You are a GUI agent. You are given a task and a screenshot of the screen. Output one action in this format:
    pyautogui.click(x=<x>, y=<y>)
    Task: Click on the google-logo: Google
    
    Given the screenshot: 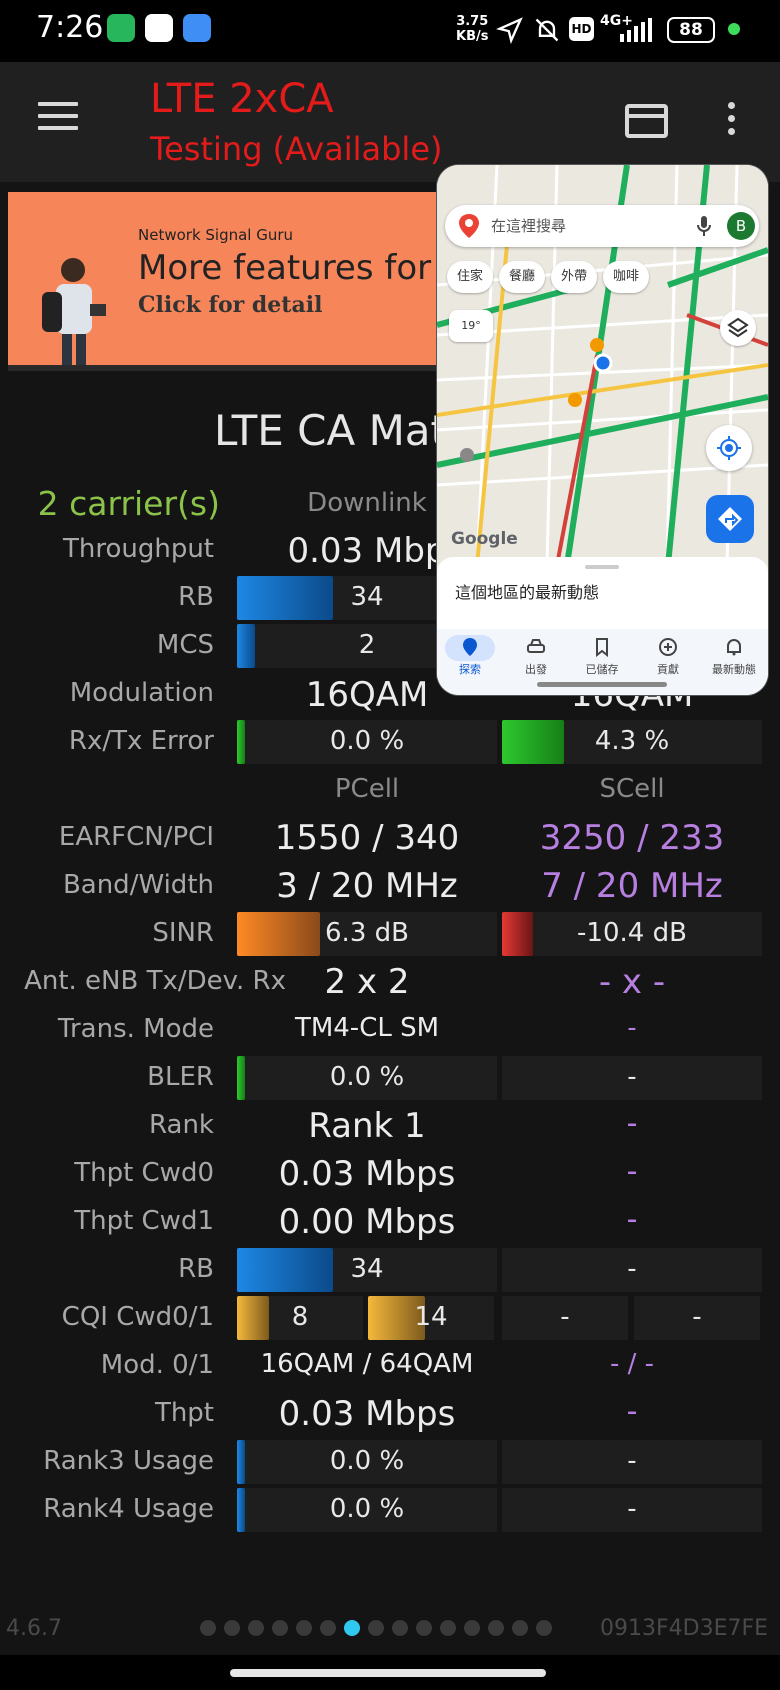 What is the action you would take?
    pyautogui.click(x=484, y=539)
    